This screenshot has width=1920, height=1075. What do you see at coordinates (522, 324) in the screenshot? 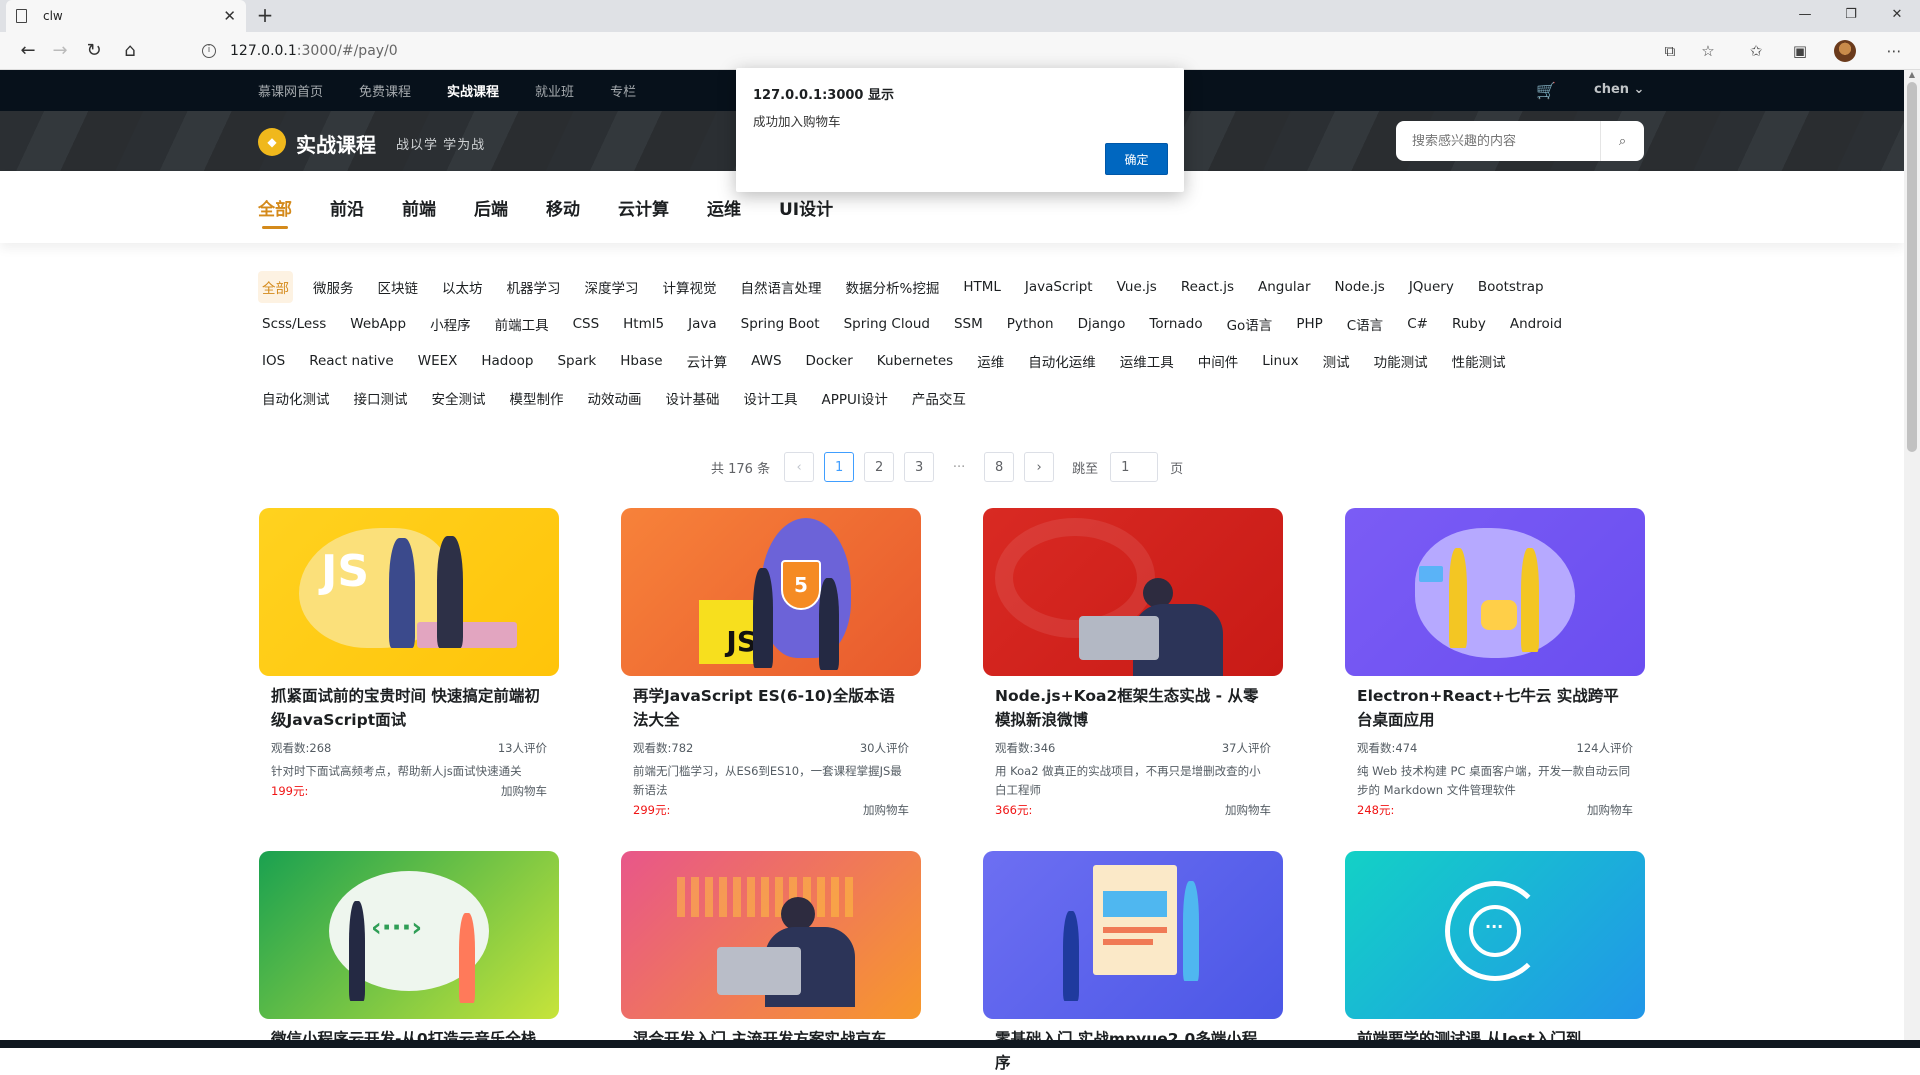
I see `tag-item: 前端工具` at bounding box center [522, 324].